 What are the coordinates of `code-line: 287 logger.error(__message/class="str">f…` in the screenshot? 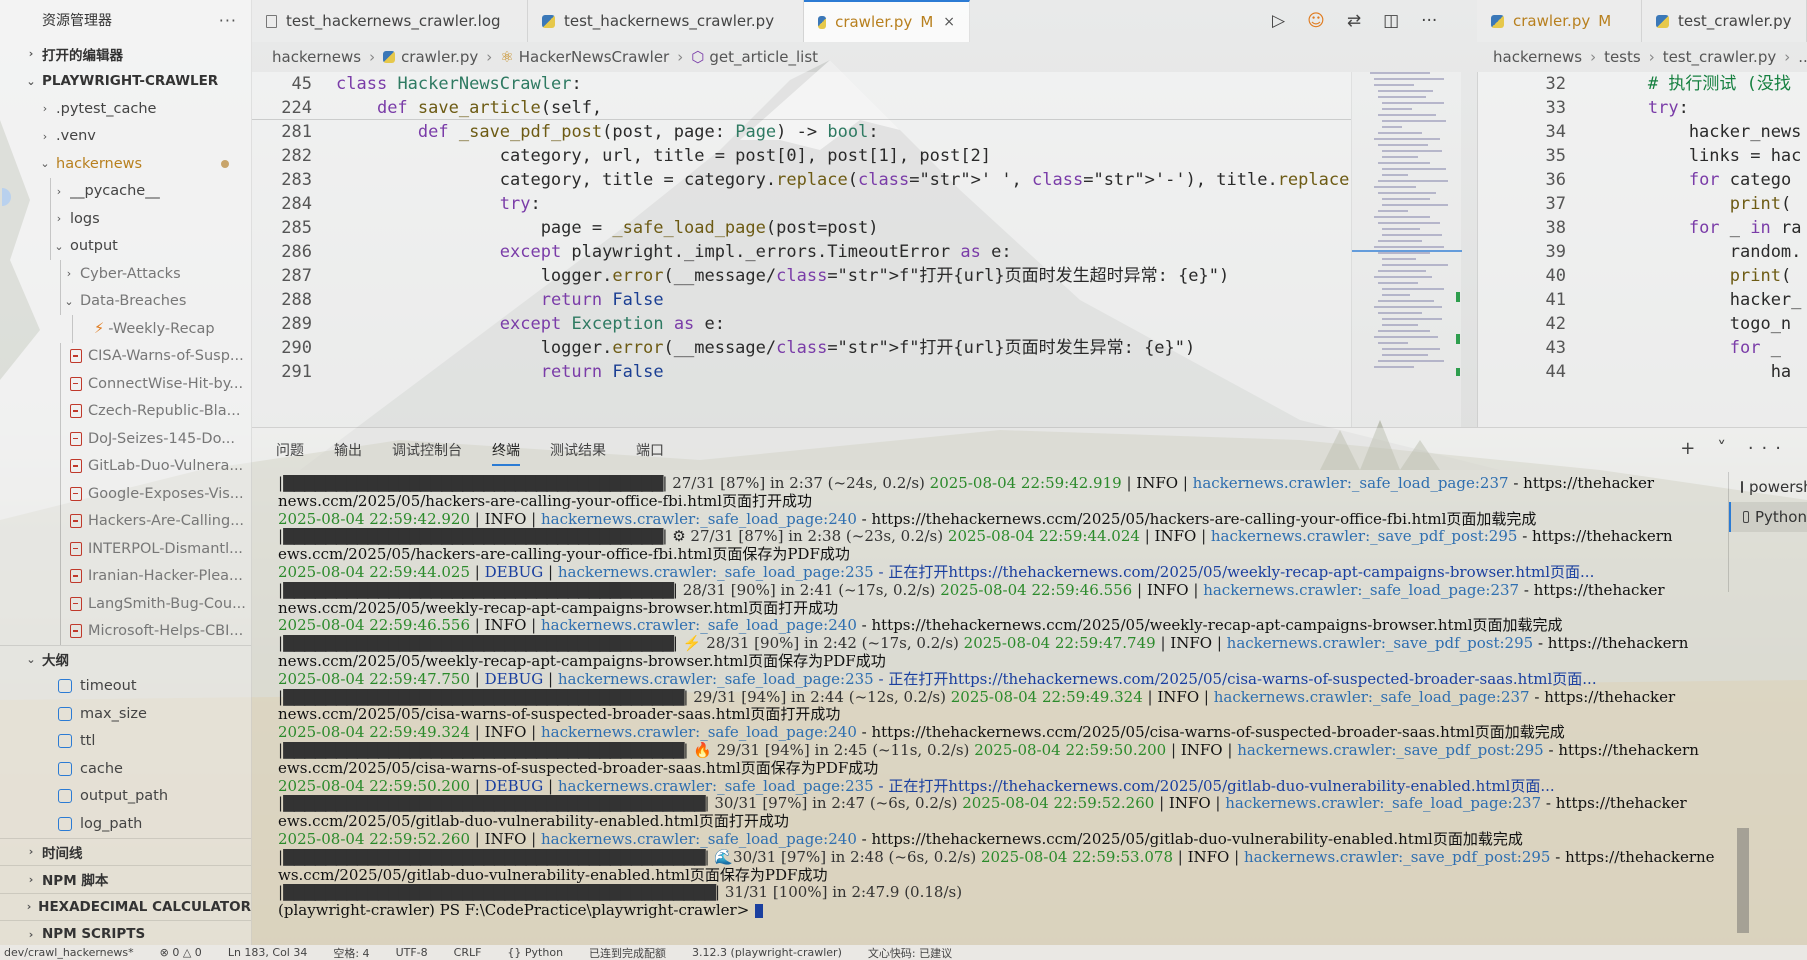 It's located at (801, 276).